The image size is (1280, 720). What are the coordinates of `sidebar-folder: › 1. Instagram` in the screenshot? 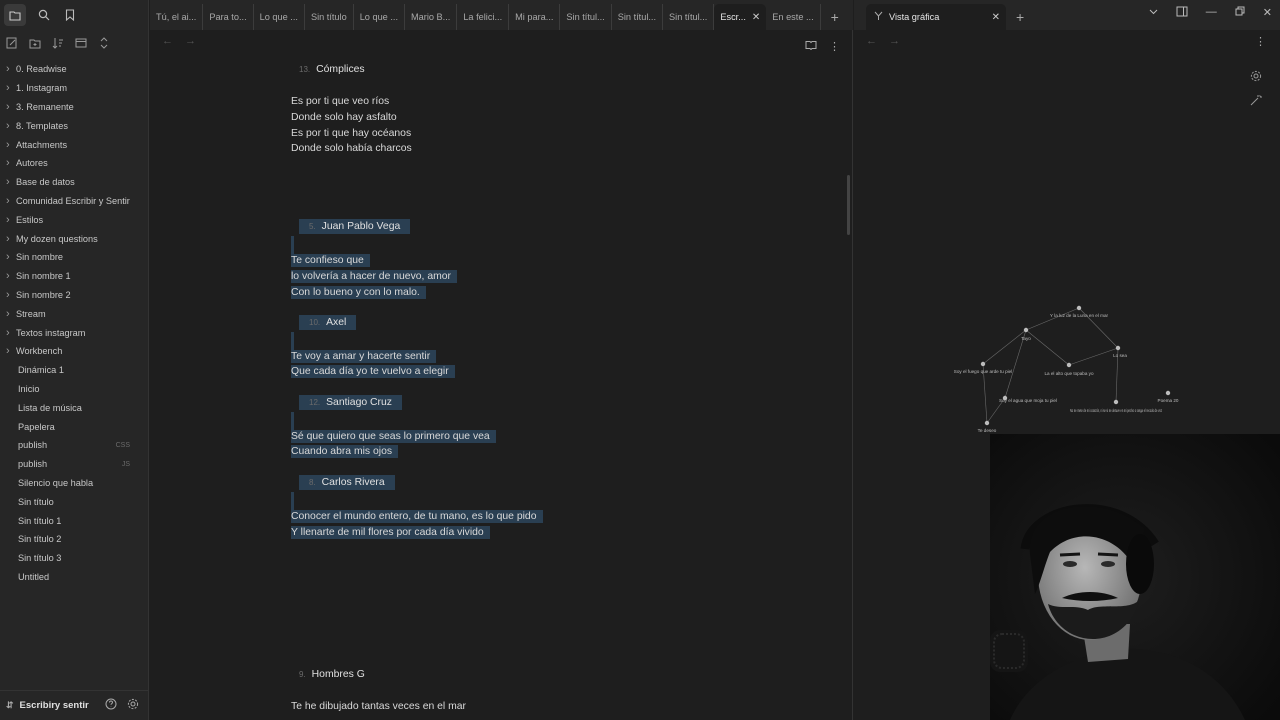 It's located at (74, 88).